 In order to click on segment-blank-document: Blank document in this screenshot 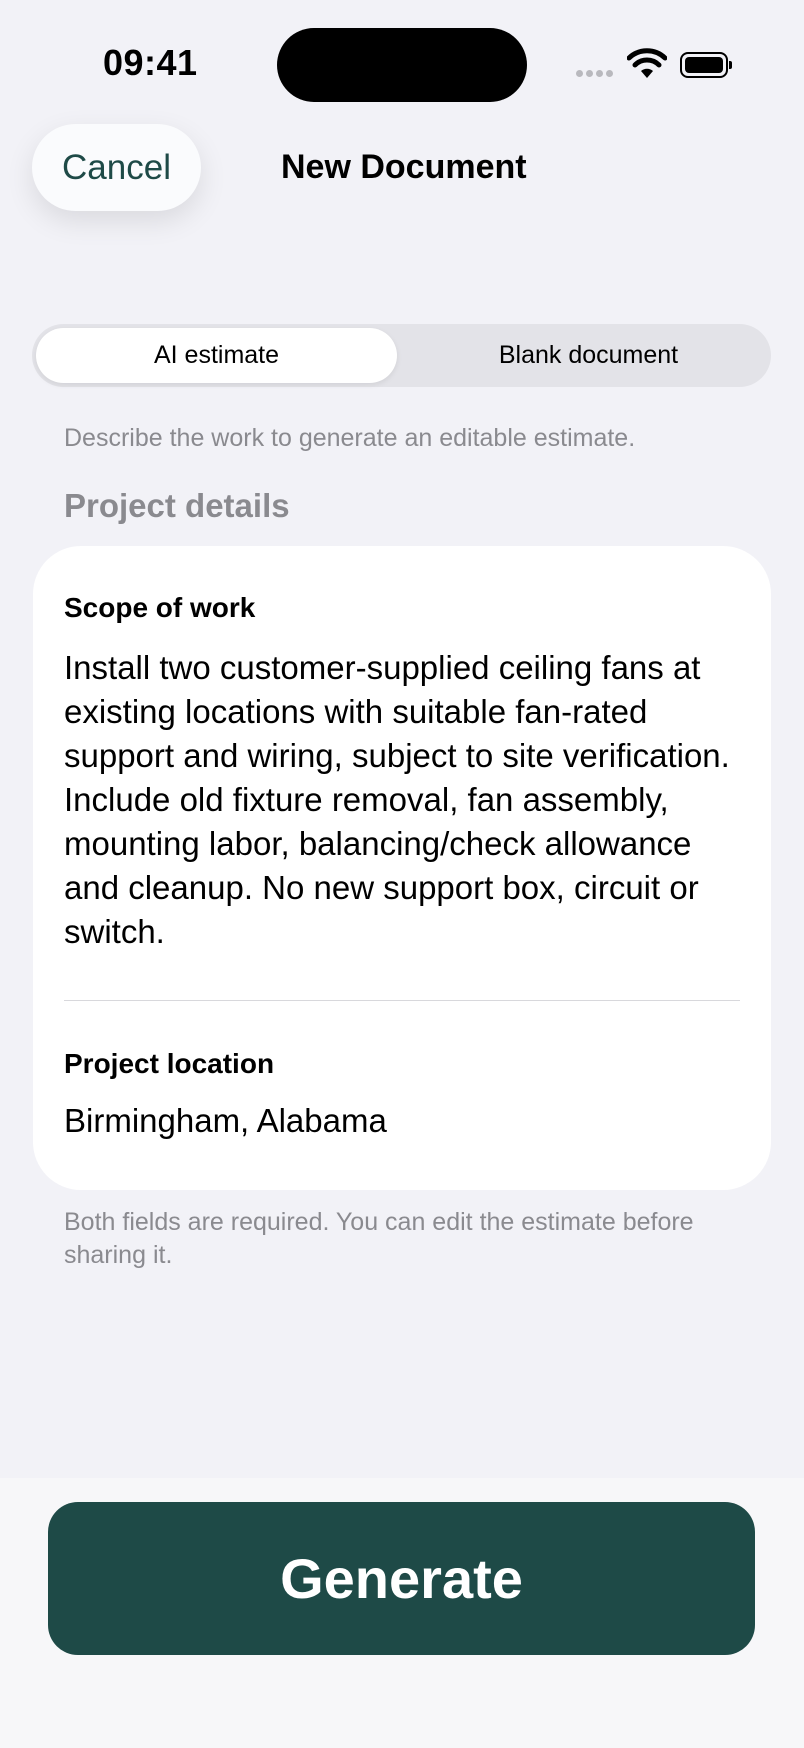, I will do `click(588, 355)`.